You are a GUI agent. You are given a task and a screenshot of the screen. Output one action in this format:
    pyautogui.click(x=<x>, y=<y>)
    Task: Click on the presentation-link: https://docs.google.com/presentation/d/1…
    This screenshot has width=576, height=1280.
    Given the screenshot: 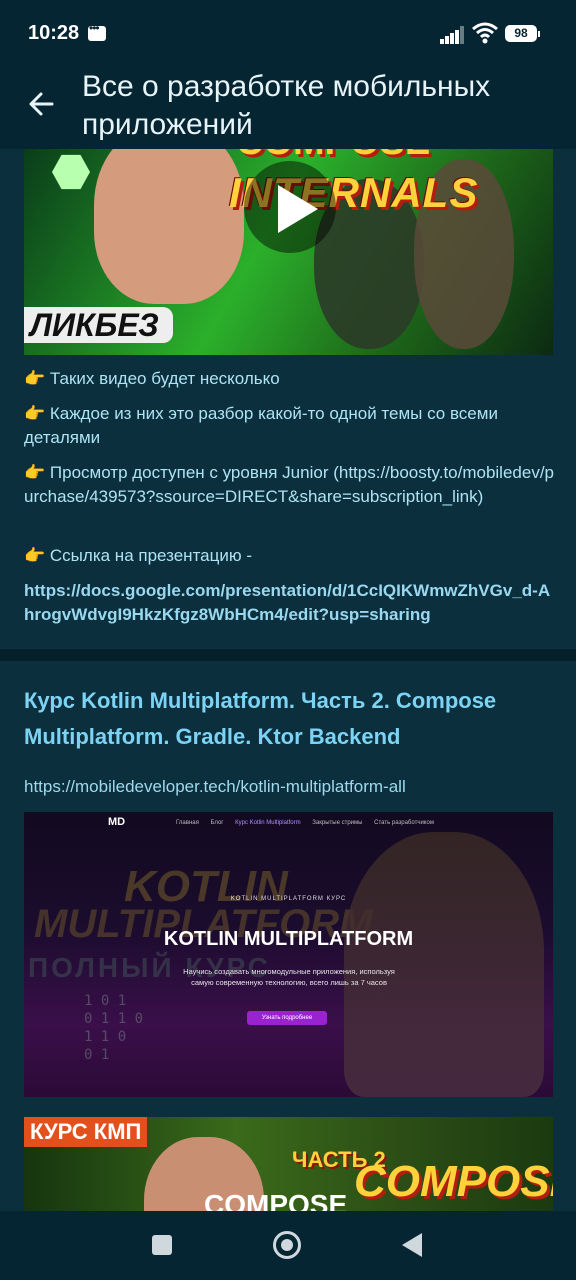 What is the action you would take?
    pyautogui.click(x=290, y=603)
    